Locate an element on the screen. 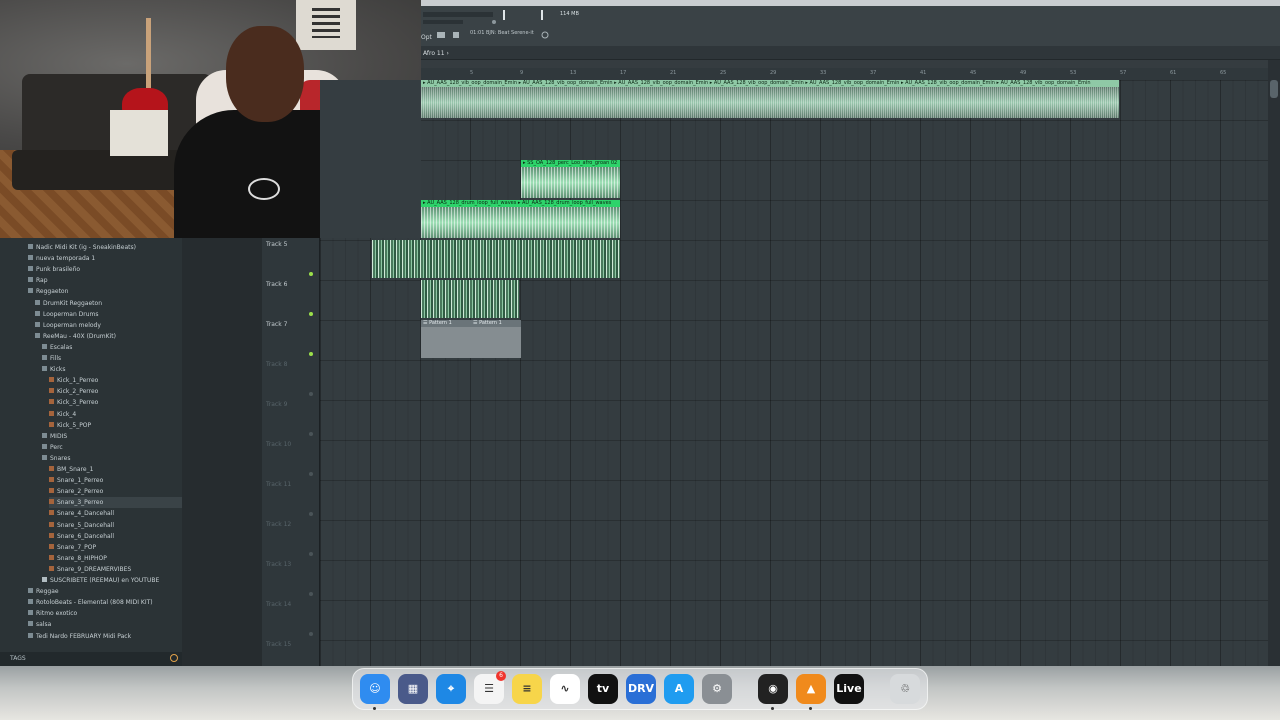  browser-item: RotoloBeats - Elemental (808 MIDI KIT) is located at coordinates (90, 602).